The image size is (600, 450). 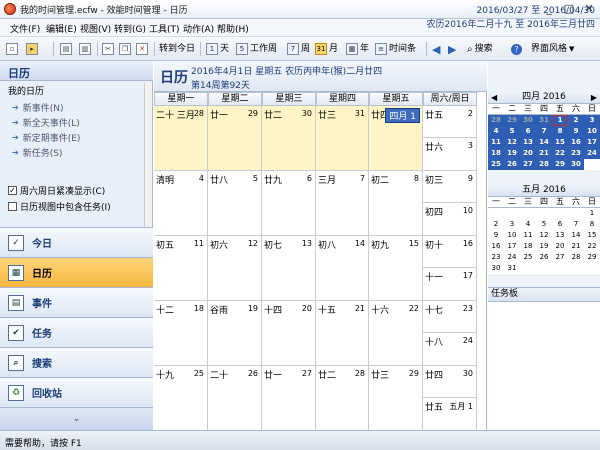 I want to click on next-month-icon: ▶, so click(x=594, y=97).